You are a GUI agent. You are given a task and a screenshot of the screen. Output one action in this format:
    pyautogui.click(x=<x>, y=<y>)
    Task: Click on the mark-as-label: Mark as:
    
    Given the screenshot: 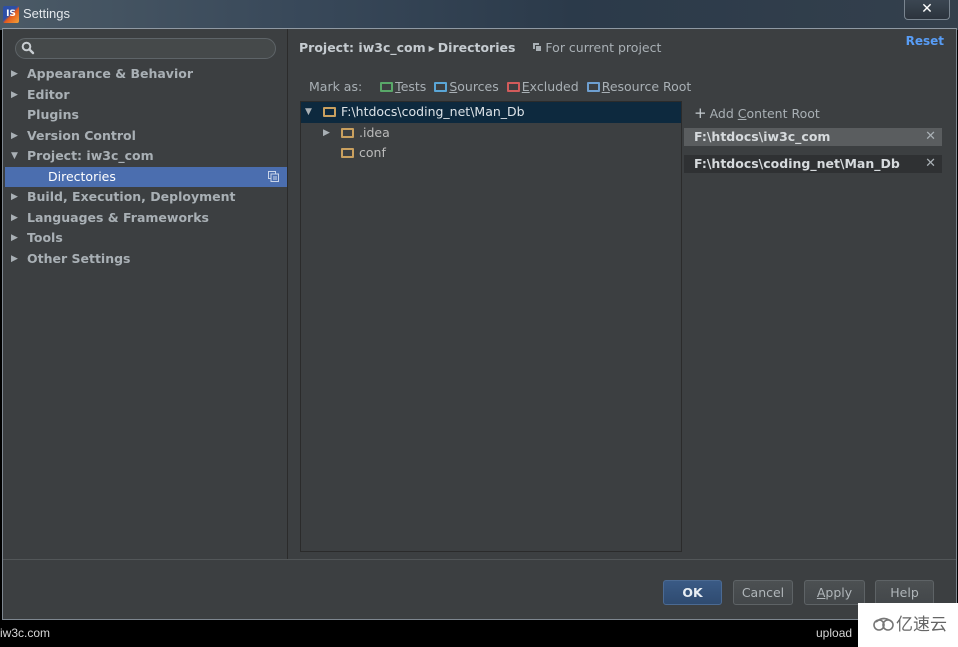 What is the action you would take?
    pyautogui.click(x=336, y=86)
    